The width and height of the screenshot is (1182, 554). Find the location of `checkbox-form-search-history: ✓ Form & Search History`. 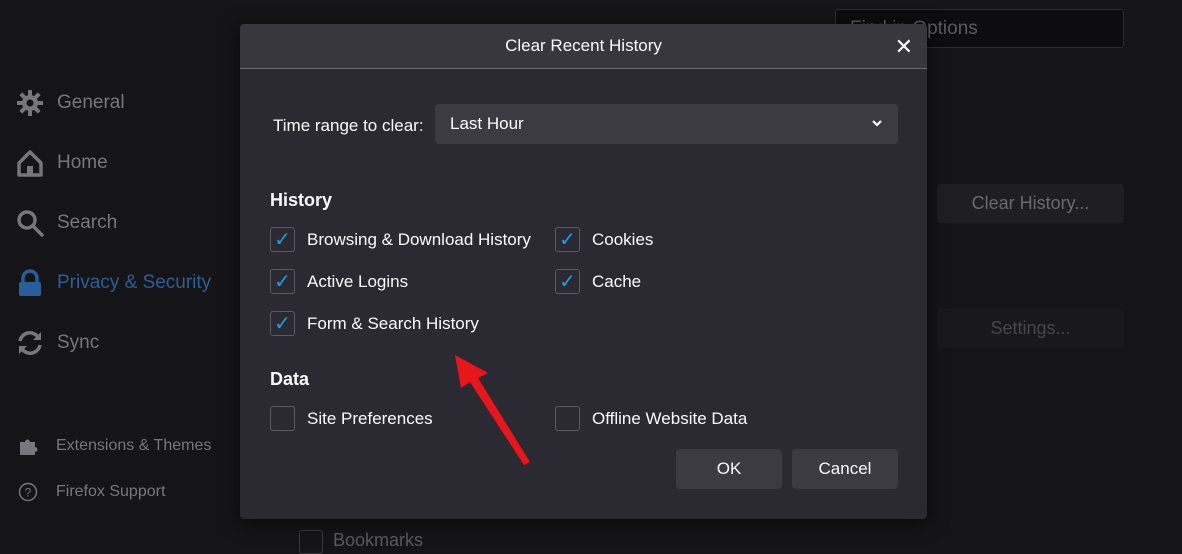

checkbox-form-search-history: ✓ Form & Search History is located at coordinates (374, 323).